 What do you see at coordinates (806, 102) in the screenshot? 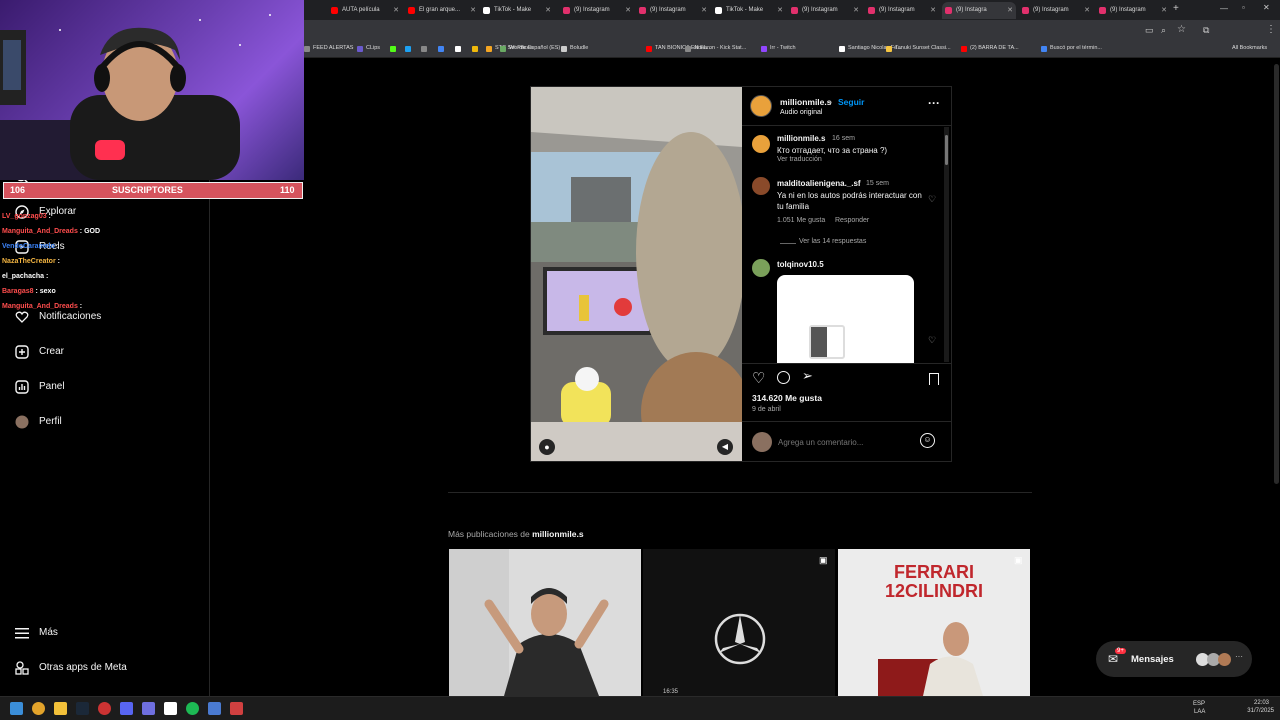
I see `author-name: millionmile.s` at bounding box center [806, 102].